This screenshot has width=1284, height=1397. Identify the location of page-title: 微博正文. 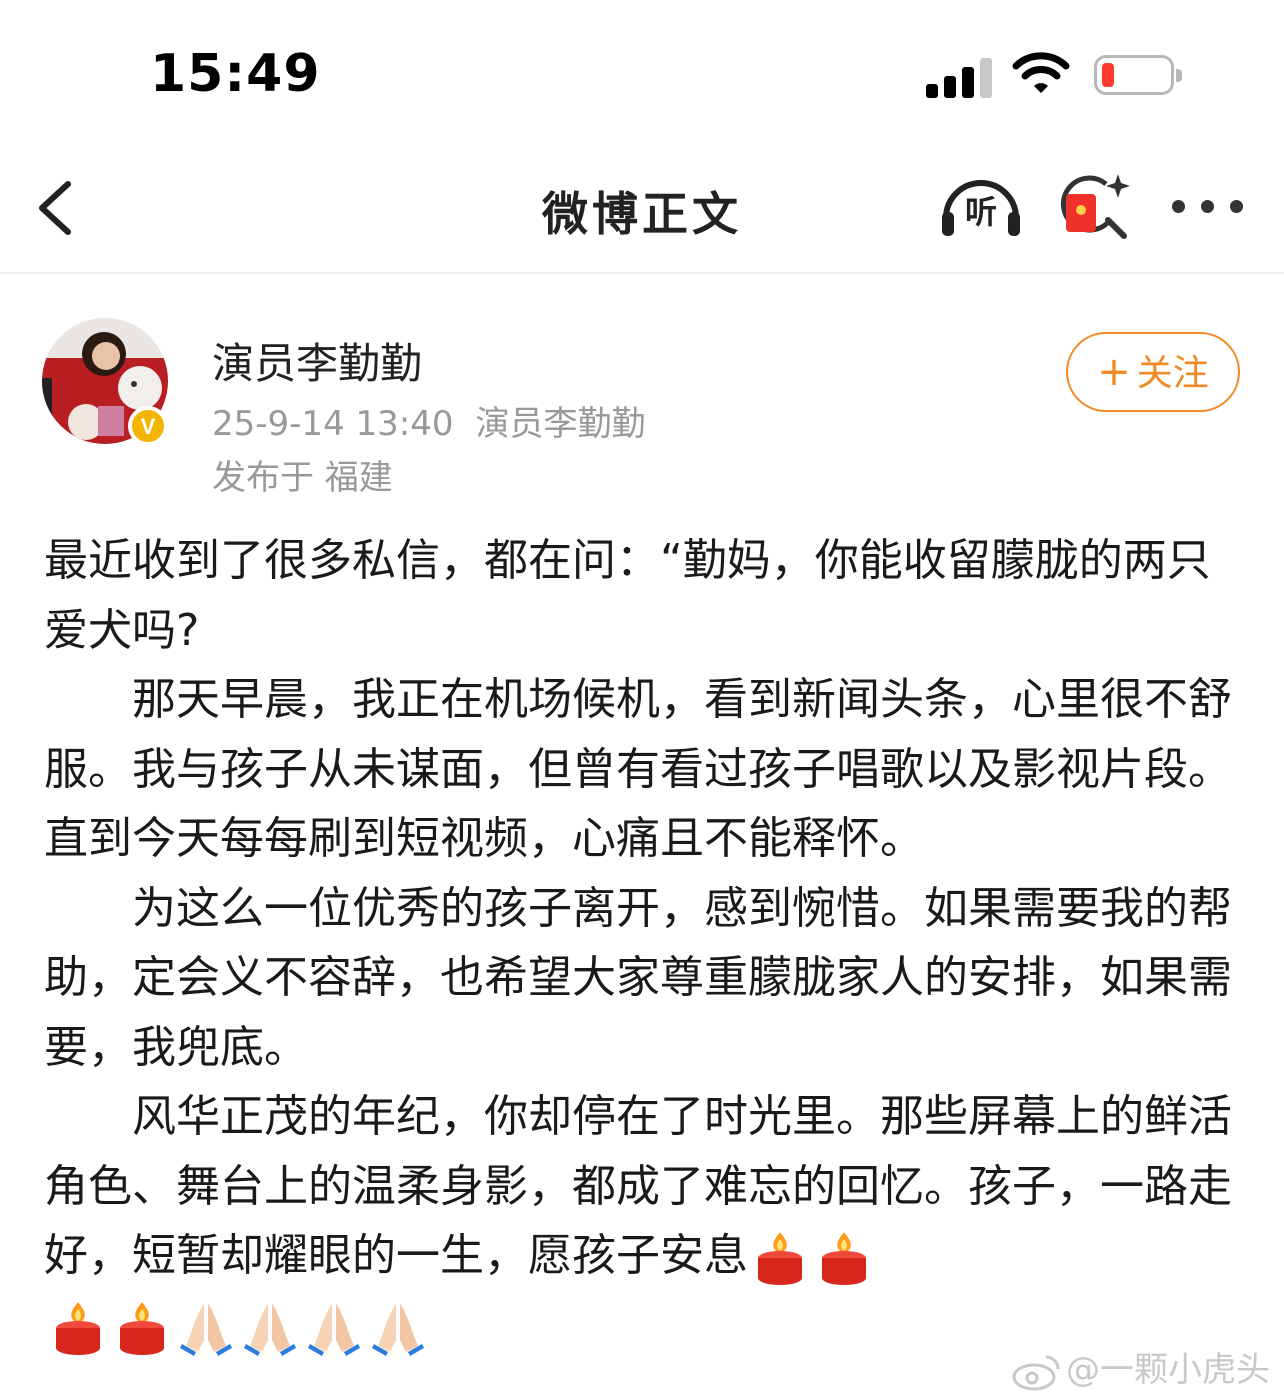
(642, 214).